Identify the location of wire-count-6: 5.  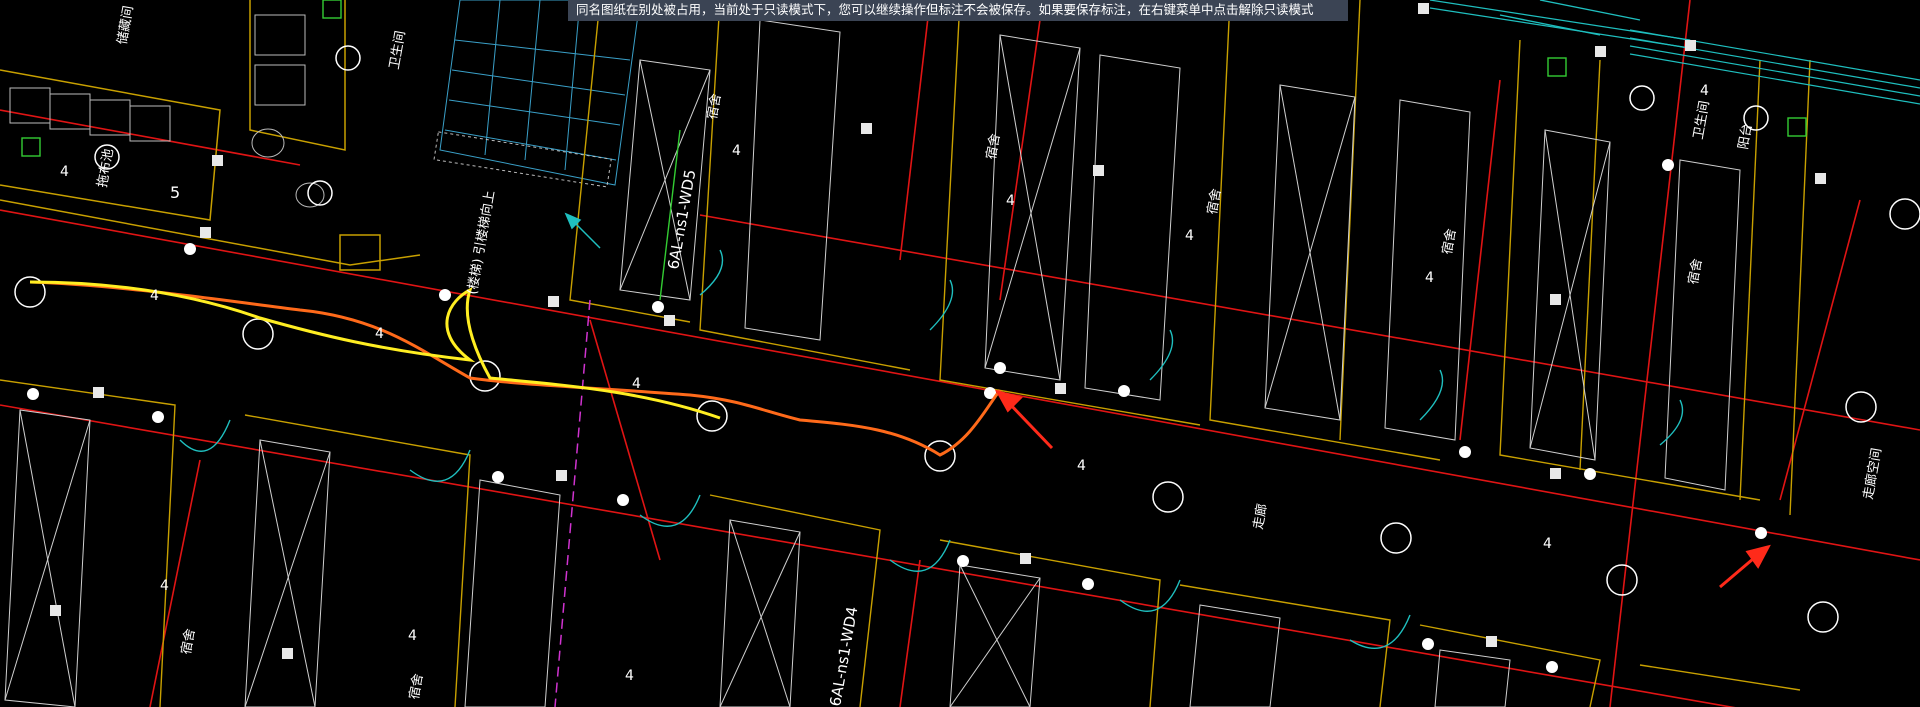
(175, 192).